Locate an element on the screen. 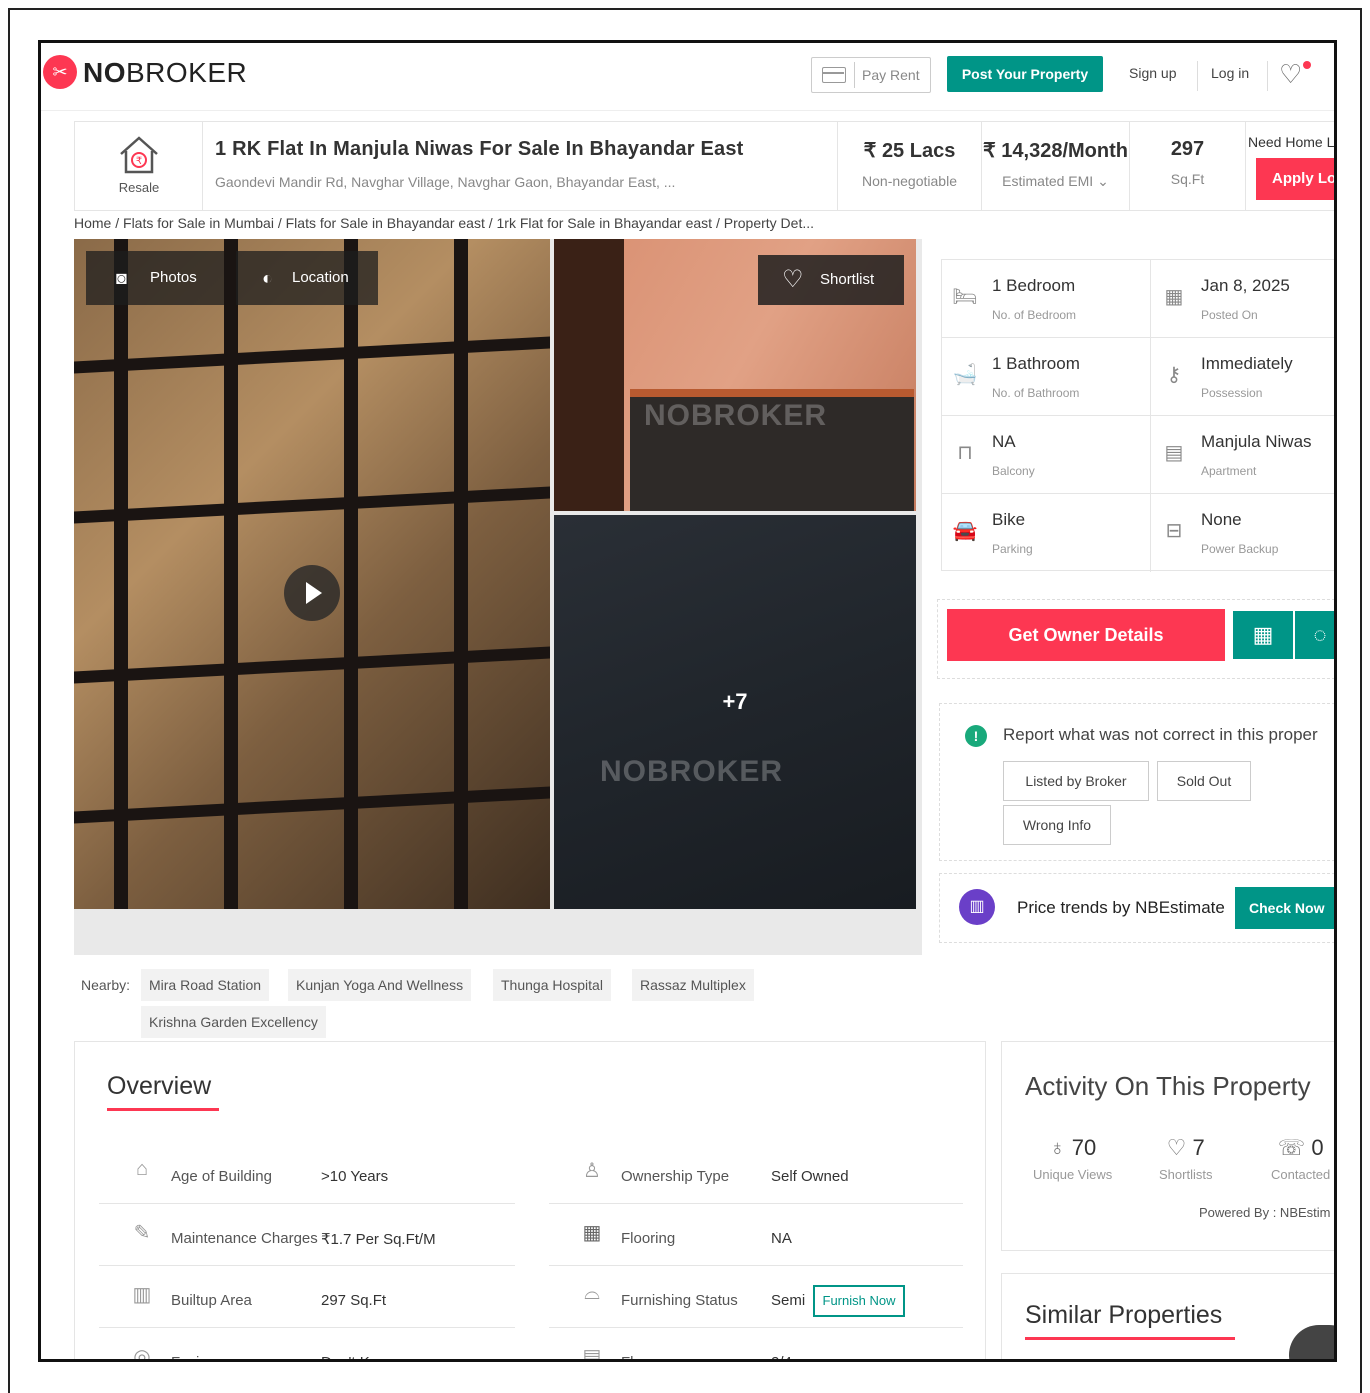 The image size is (1370, 1393). detail-bathroom: 🛁 1 Bathroom No. of Bathroom is located at coordinates (1046, 377).